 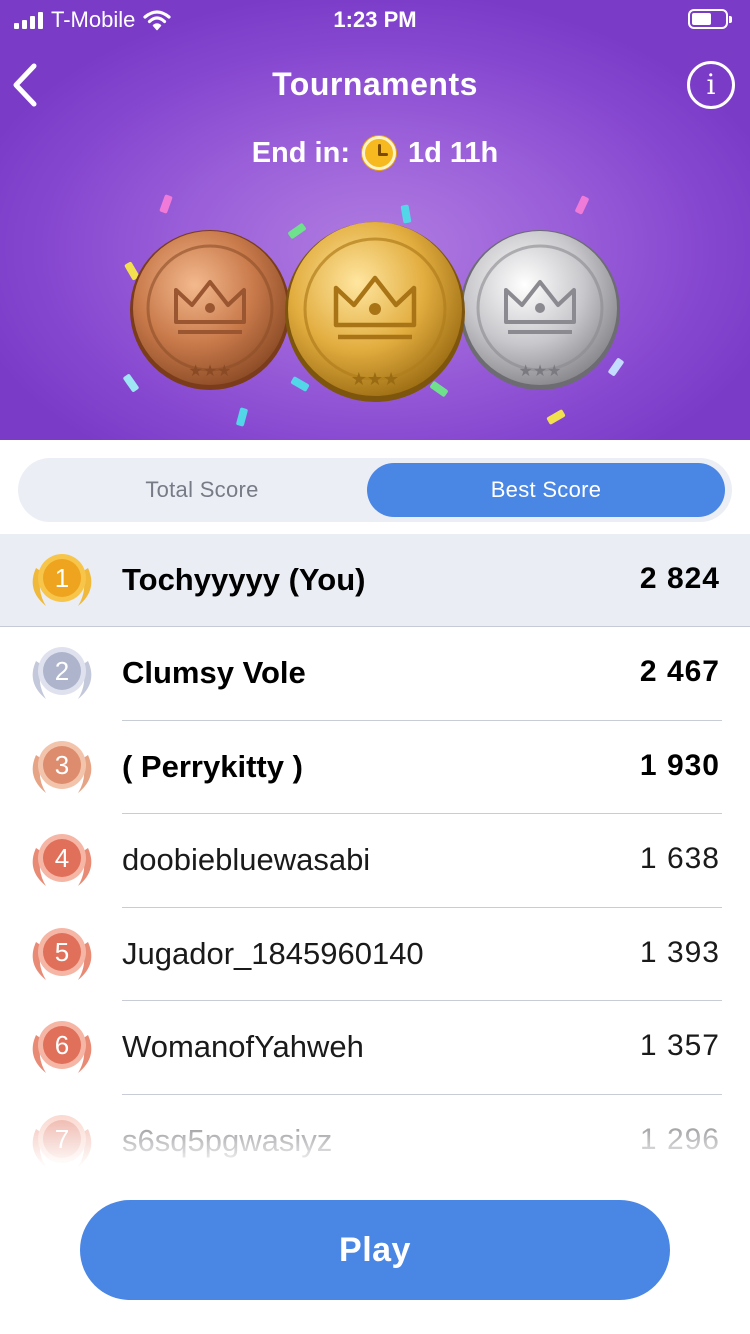 What do you see at coordinates (62, 578) in the screenshot?
I see `rank-number: 1` at bounding box center [62, 578].